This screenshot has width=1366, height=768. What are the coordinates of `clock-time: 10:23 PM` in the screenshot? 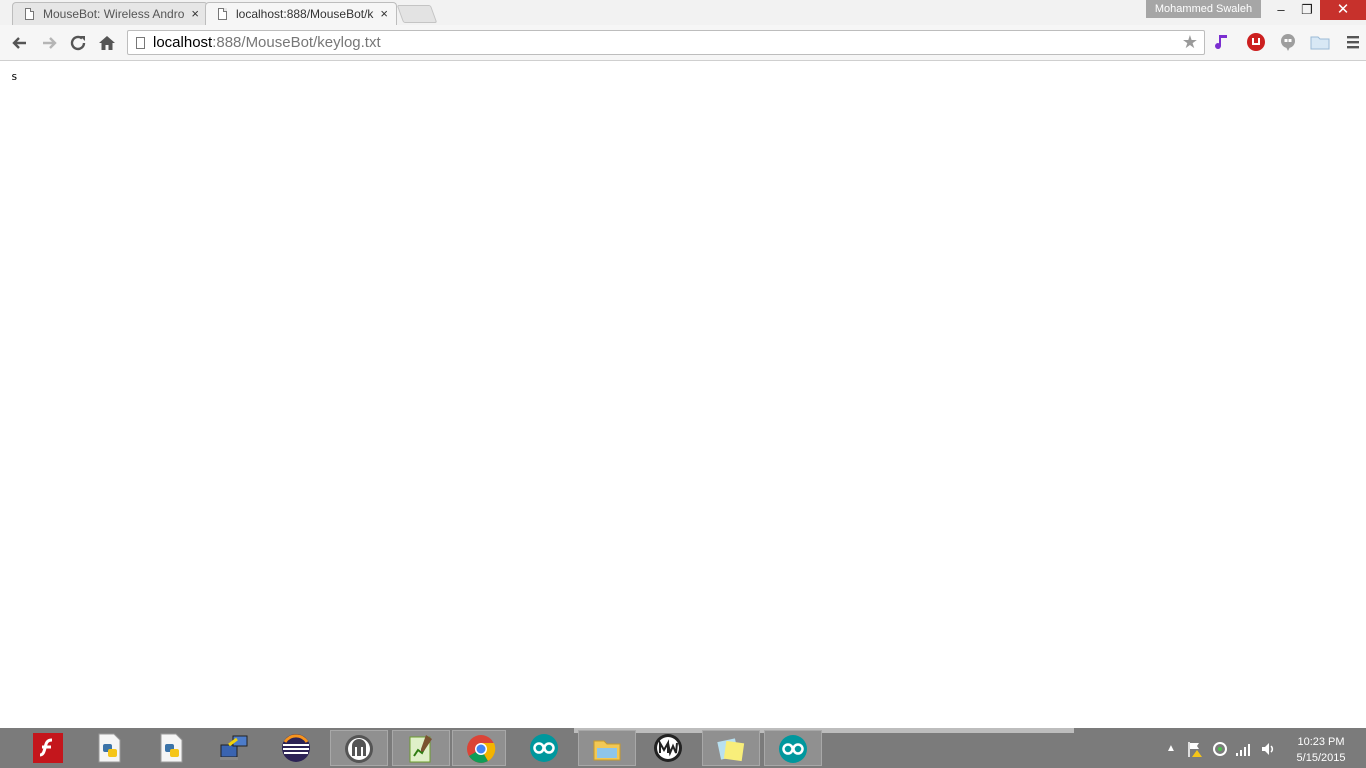 It's located at (1321, 742).